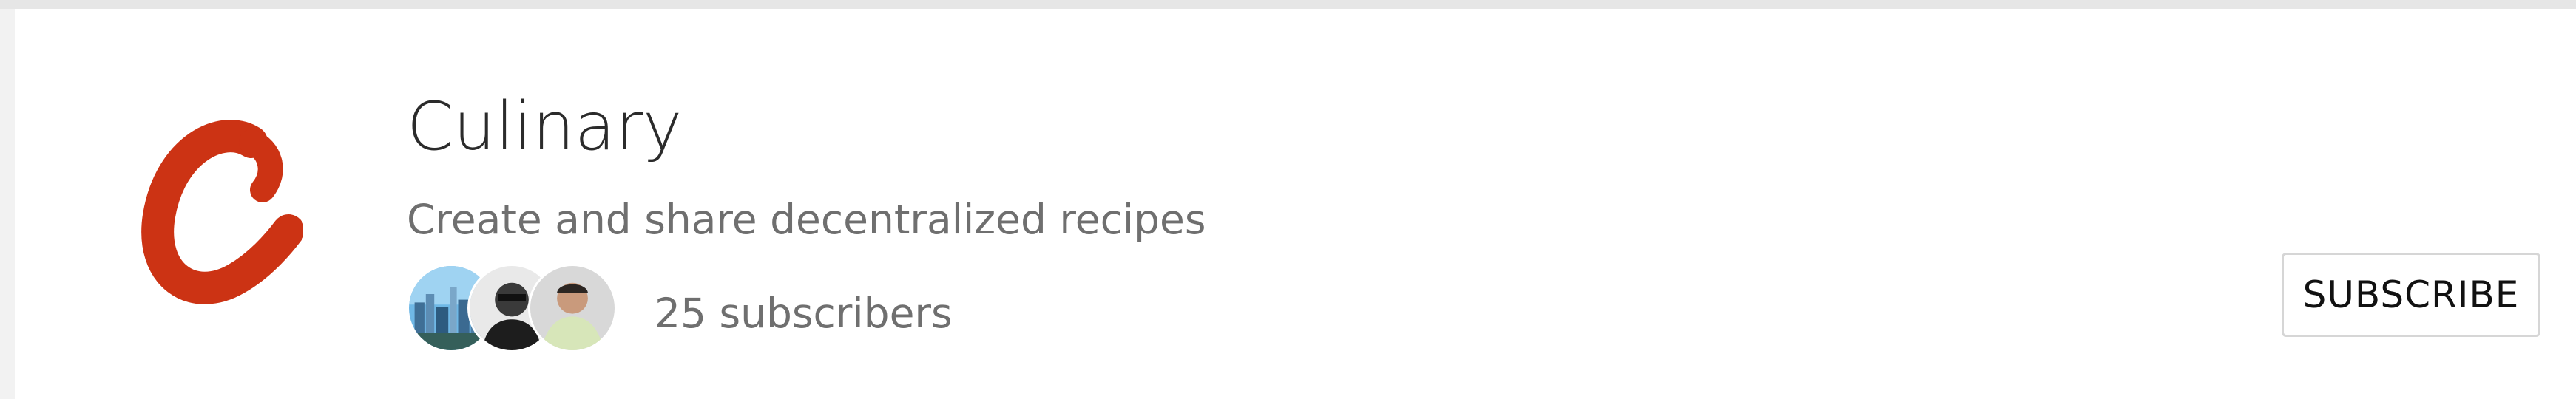 The height and width of the screenshot is (399, 2576). Describe the element at coordinates (806, 219) in the screenshot. I see `community-description: Create and share decentralized recipes` at that location.